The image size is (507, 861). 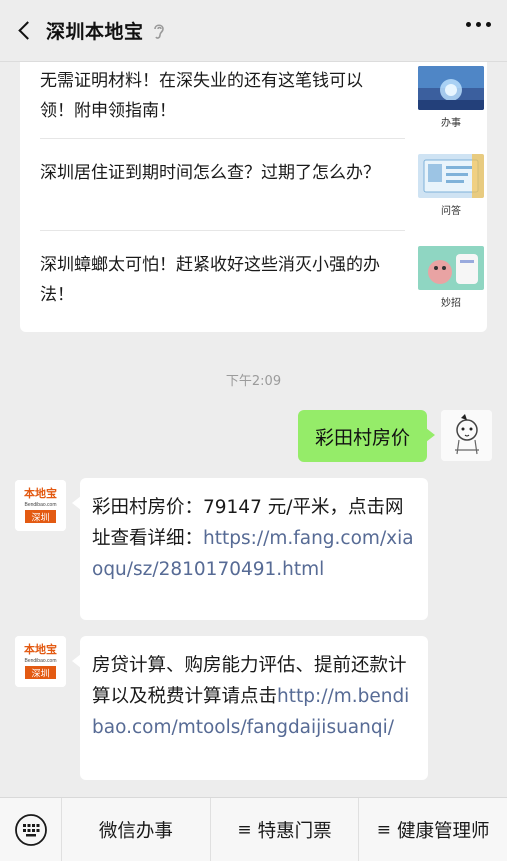 I want to click on article-tag: 问答, so click(x=451, y=211).